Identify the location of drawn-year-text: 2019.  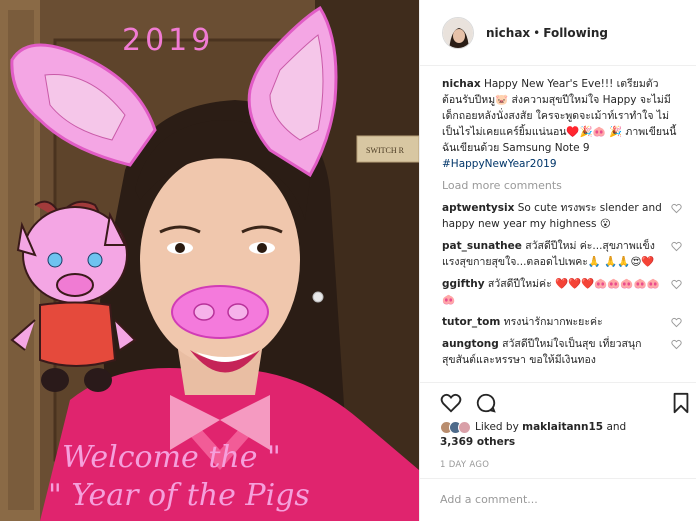
(168, 40).